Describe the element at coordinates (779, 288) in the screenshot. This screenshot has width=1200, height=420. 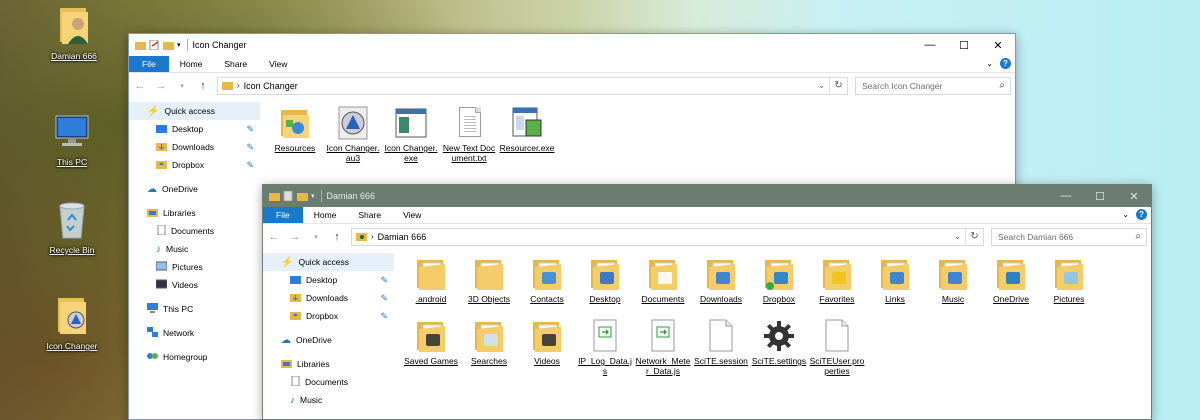
I see `file-item: Dropbox` at that location.